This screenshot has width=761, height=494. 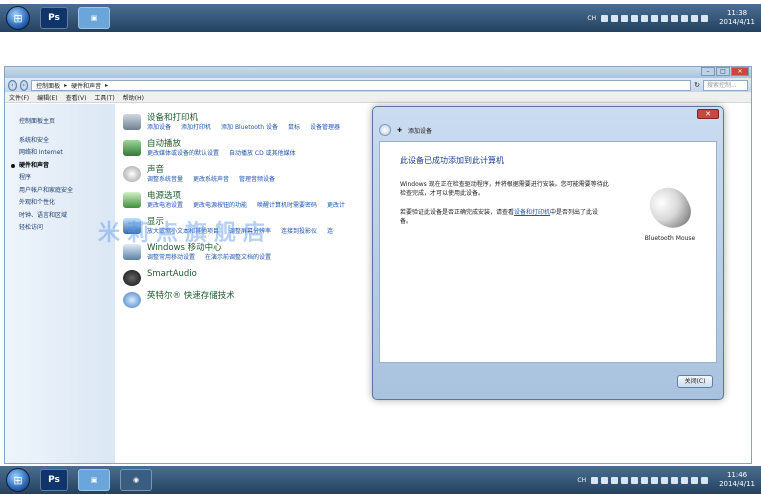 I want to click on breadcrumb-item: 硬件和声音, so click(x=86, y=85).